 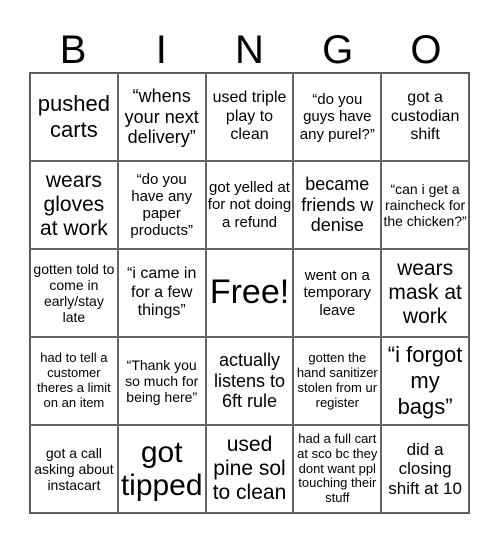 What do you see at coordinates (161, 381) in the screenshot?
I see `bingo-cell: “Thank you so much for being here”` at bounding box center [161, 381].